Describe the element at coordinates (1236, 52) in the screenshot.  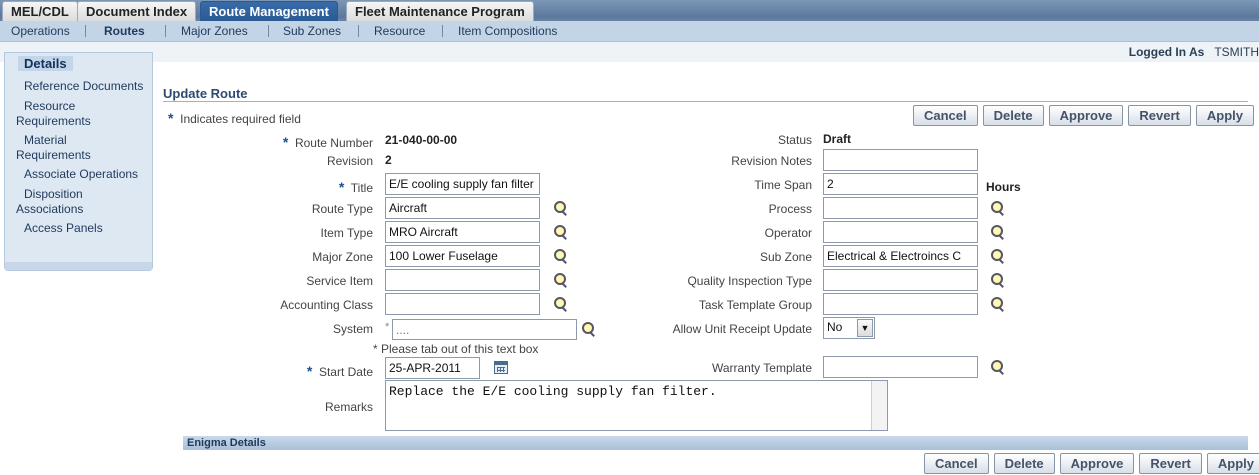
I see `logged-in-user: TSMITH` at that location.